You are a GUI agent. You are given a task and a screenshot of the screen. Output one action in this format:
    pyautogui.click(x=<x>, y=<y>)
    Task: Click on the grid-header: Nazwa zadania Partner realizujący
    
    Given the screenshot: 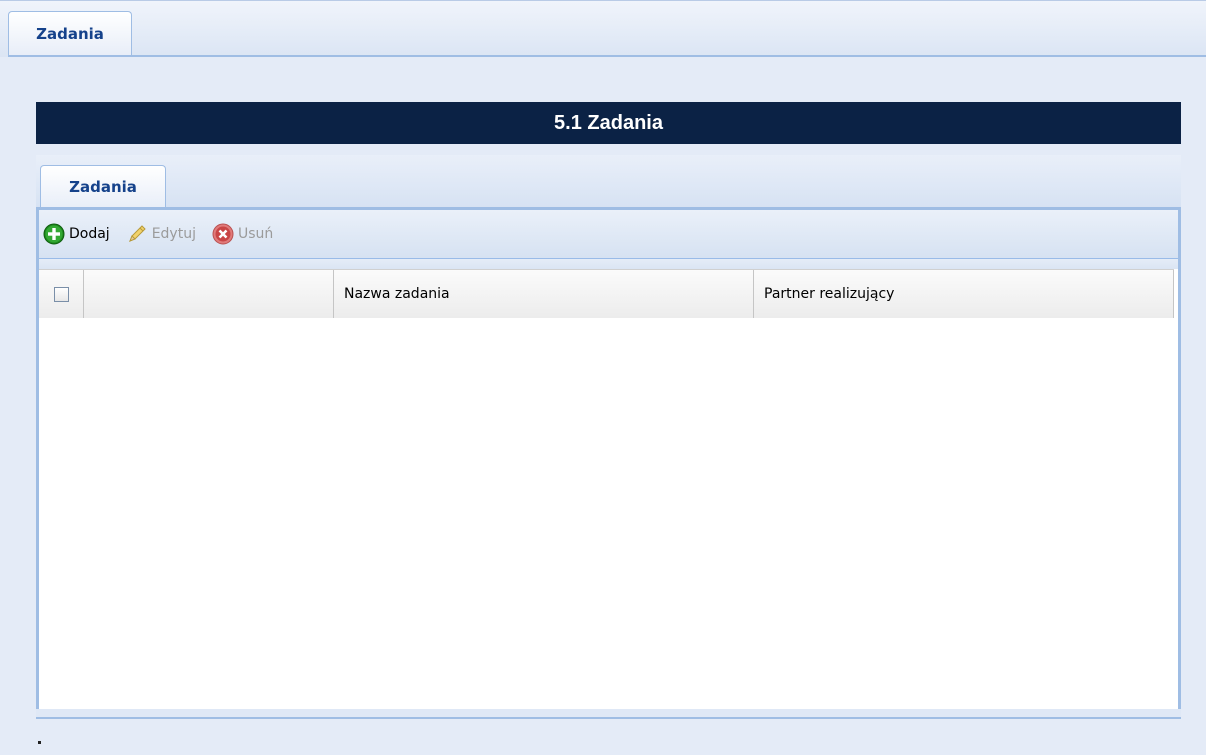 What is the action you would take?
    pyautogui.click(x=606, y=294)
    